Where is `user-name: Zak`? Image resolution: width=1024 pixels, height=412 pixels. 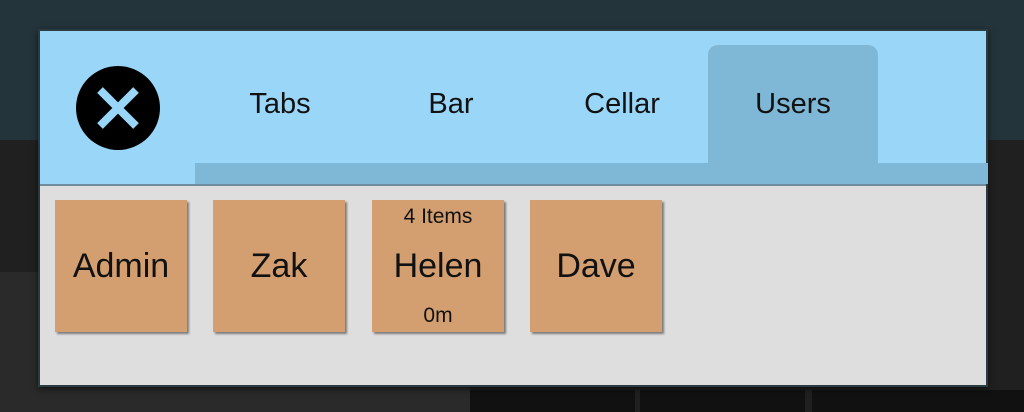 user-name: Zak is located at coordinates (279, 265).